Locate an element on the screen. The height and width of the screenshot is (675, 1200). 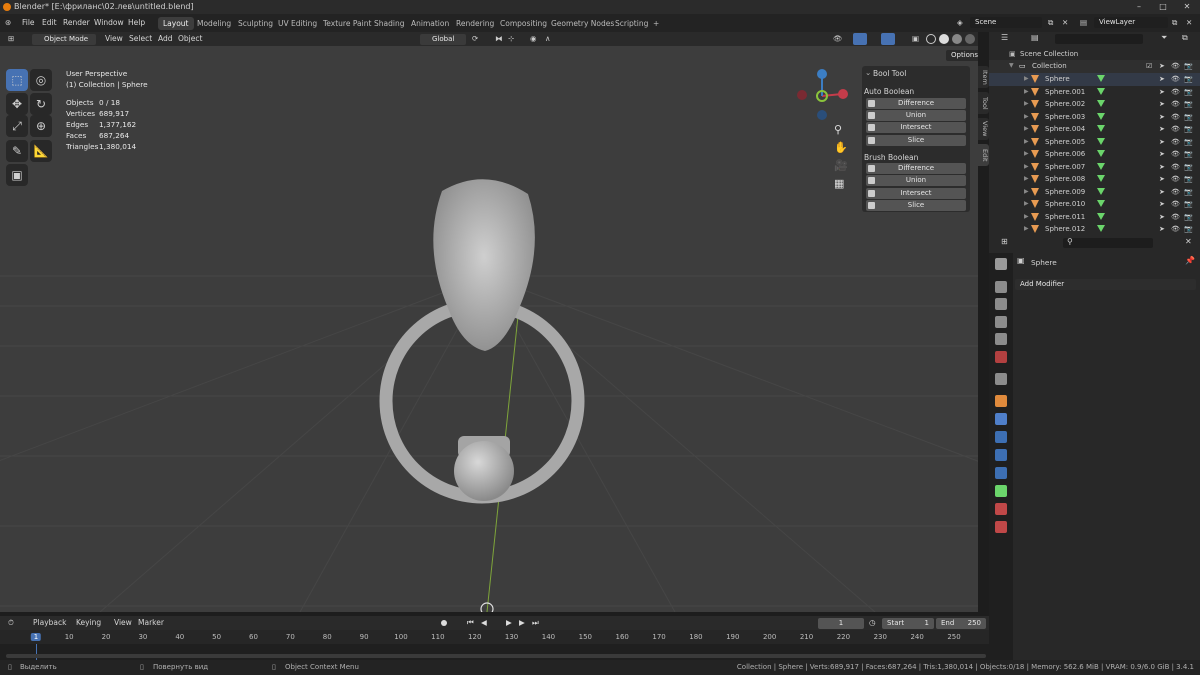
add-workspace-button: + is located at coordinates (656, 23).